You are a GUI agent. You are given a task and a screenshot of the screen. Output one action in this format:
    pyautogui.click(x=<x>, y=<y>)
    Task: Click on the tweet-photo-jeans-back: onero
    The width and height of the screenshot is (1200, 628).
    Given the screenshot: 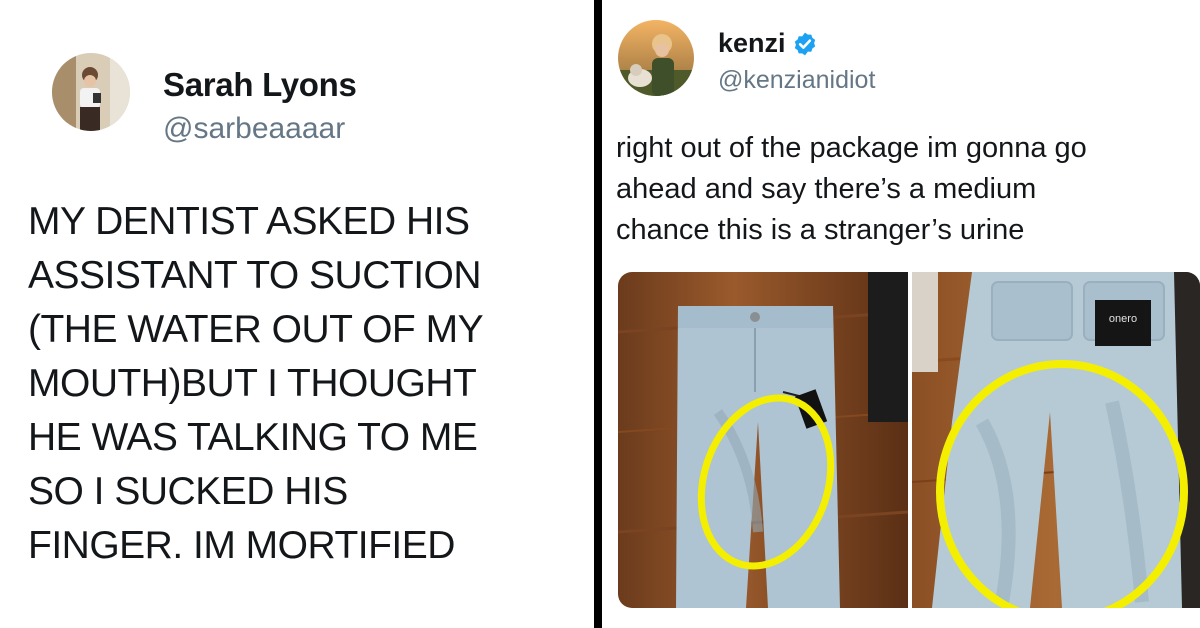 What is the action you would take?
    pyautogui.click(x=1056, y=440)
    